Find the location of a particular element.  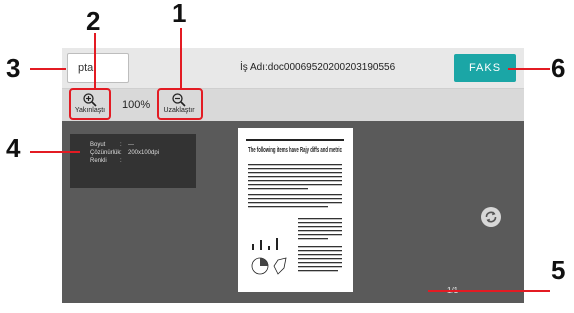

rotate-button is located at coordinates (491, 217).